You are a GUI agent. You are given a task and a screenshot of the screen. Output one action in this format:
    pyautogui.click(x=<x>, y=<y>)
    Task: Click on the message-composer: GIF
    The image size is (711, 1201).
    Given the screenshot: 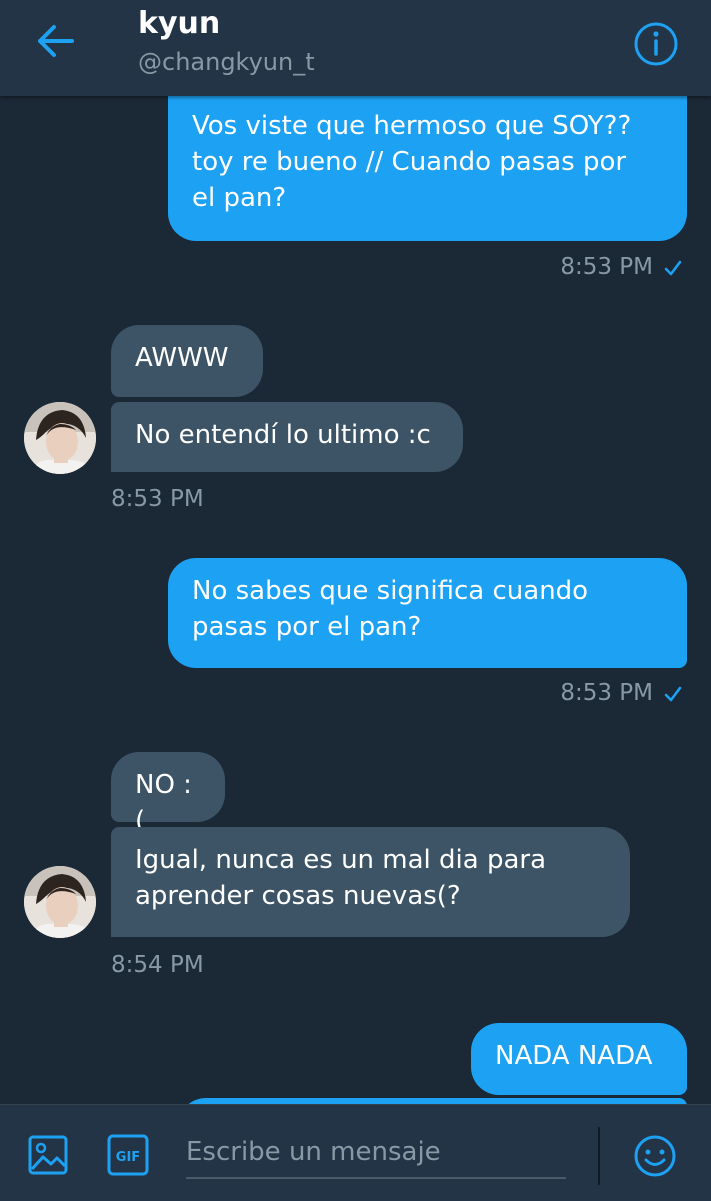 What is the action you would take?
    pyautogui.click(x=355, y=1152)
    